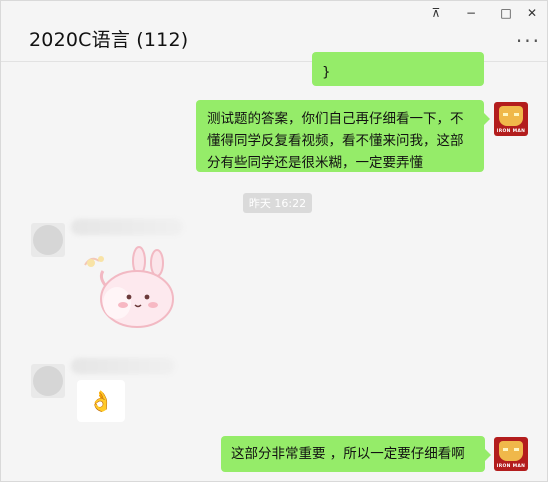 The width and height of the screenshot is (548, 482). Describe the element at coordinates (398, 69) in the screenshot. I see `message-bubble: }` at that location.